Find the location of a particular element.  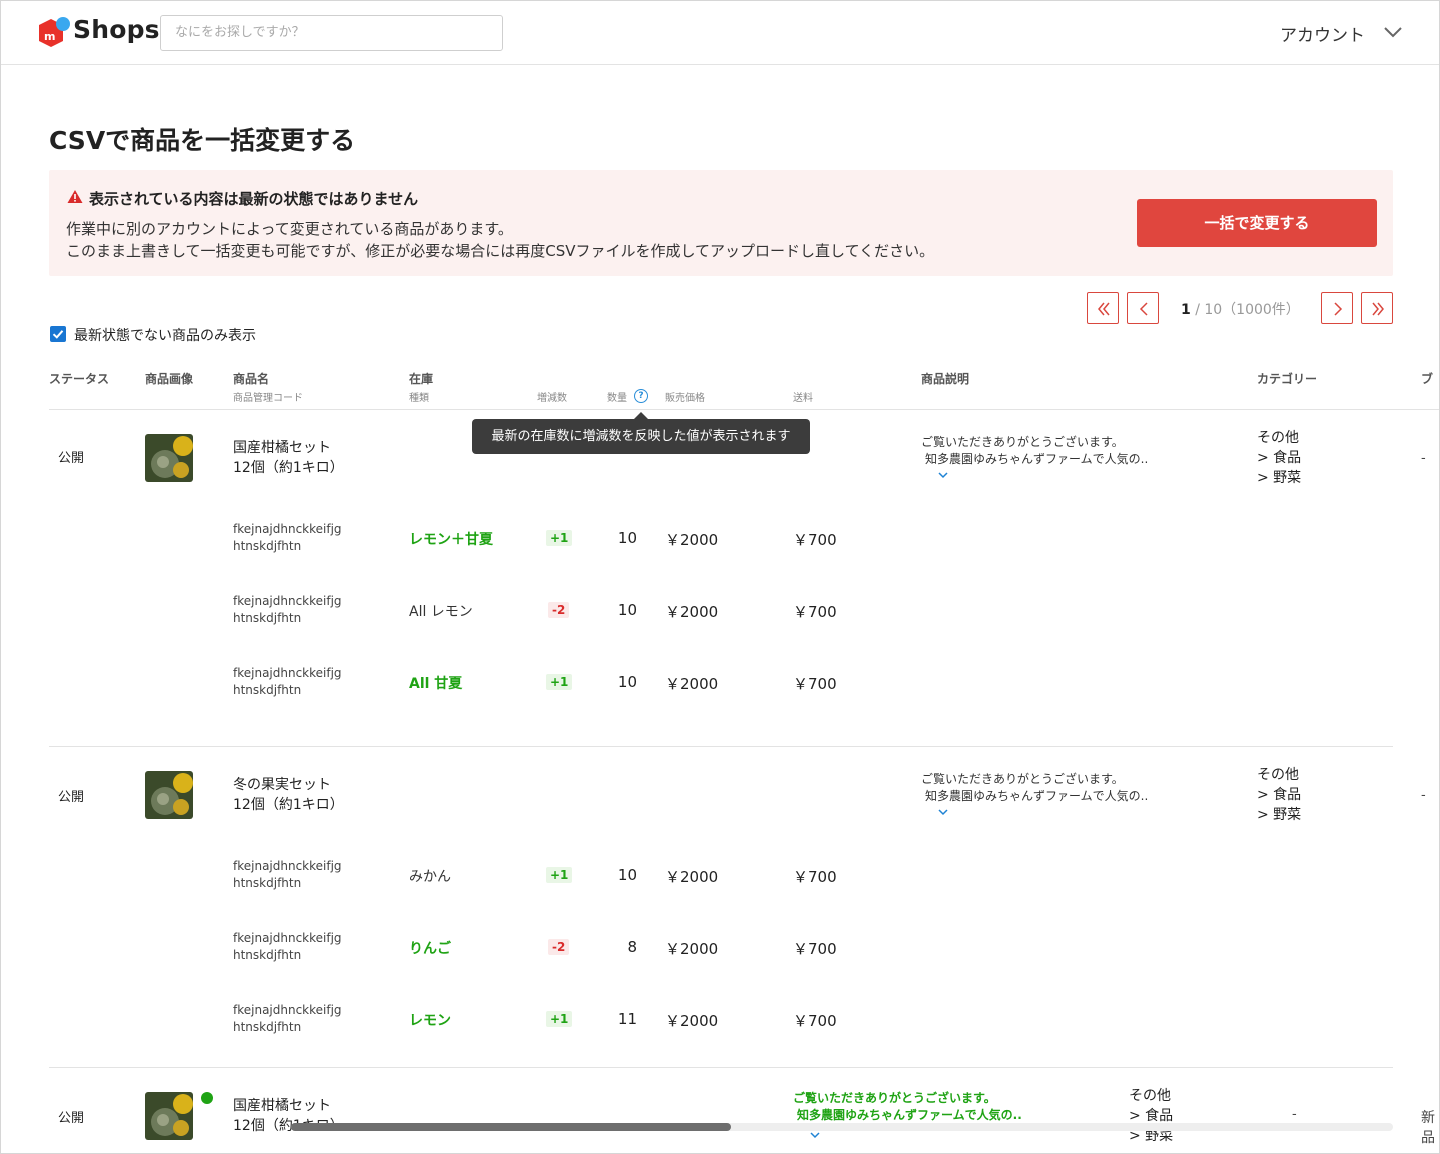

col-code: 商品管理コード is located at coordinates (268, 398).